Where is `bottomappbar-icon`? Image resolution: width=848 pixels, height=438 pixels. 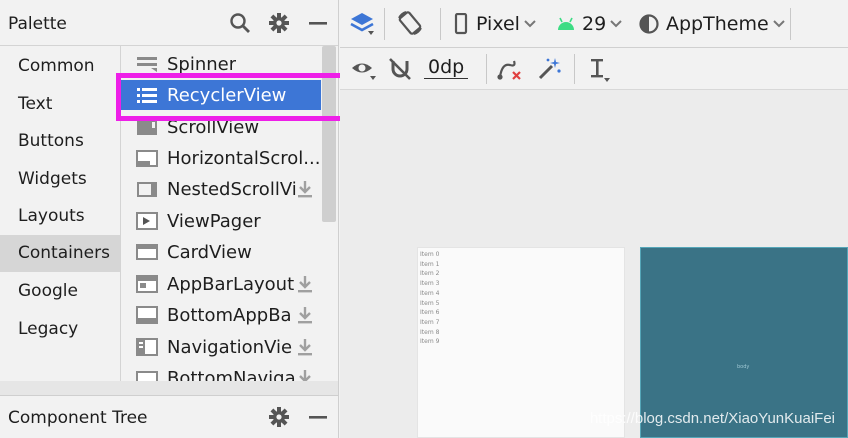
bottomappbar-icon is located at coordinates (147, 315).